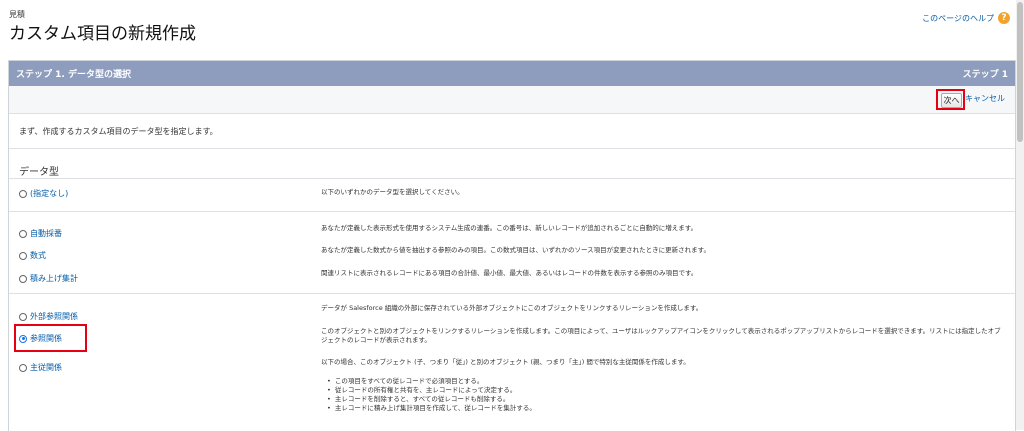  I want to click on option-master-detail: 主従関係, so click(40, 367).